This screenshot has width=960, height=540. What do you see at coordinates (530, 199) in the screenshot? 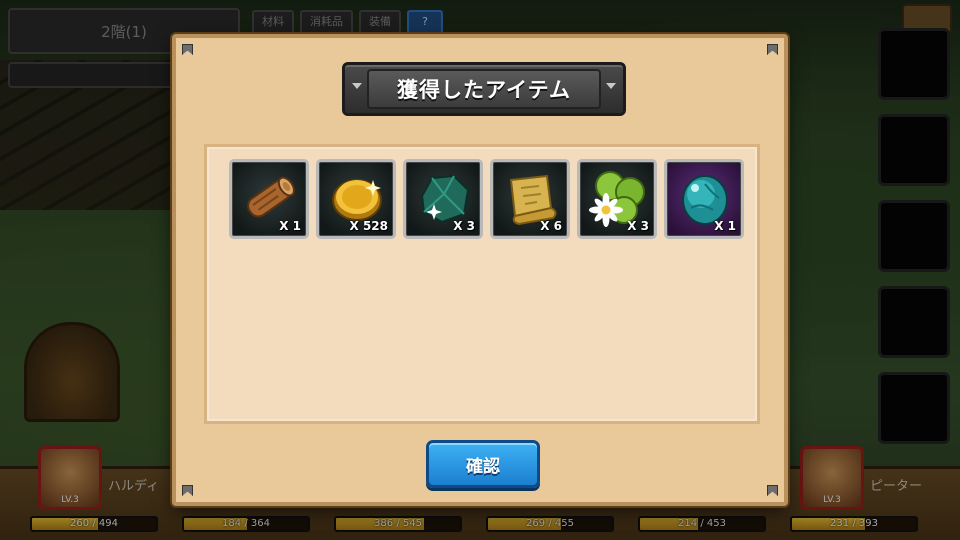
I see `item-slot: X 6` at bounding box center [530, 199].